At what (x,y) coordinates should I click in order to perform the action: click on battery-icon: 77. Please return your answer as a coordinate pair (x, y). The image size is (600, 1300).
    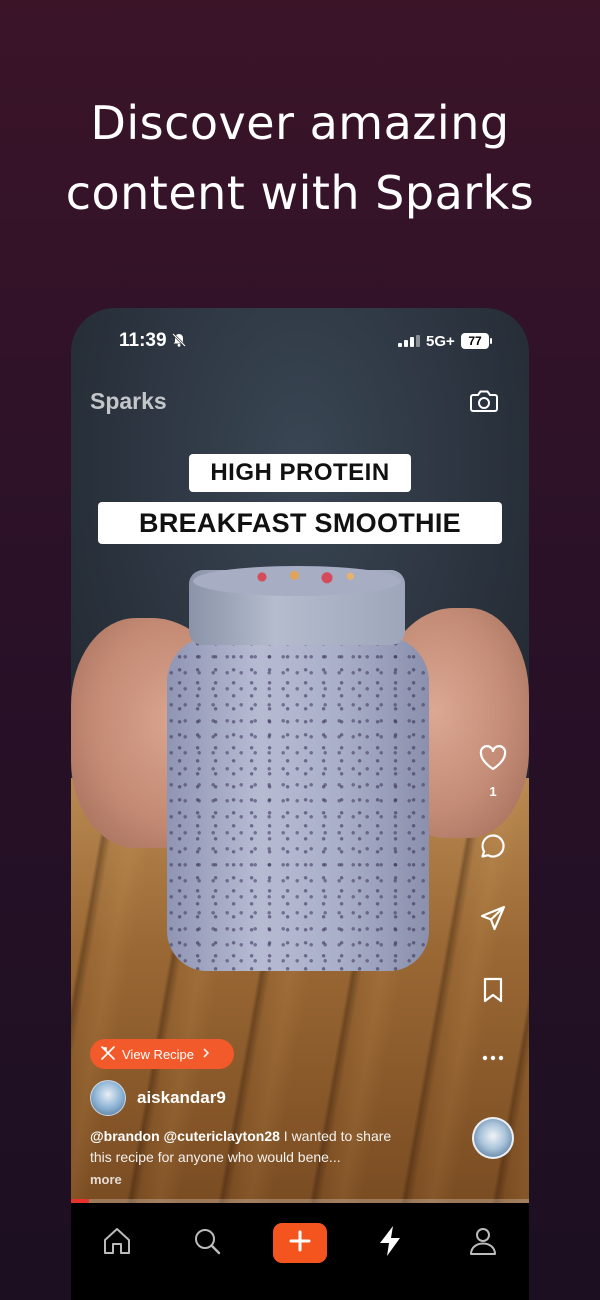
    Looking at the image, I should click on (476, 341).